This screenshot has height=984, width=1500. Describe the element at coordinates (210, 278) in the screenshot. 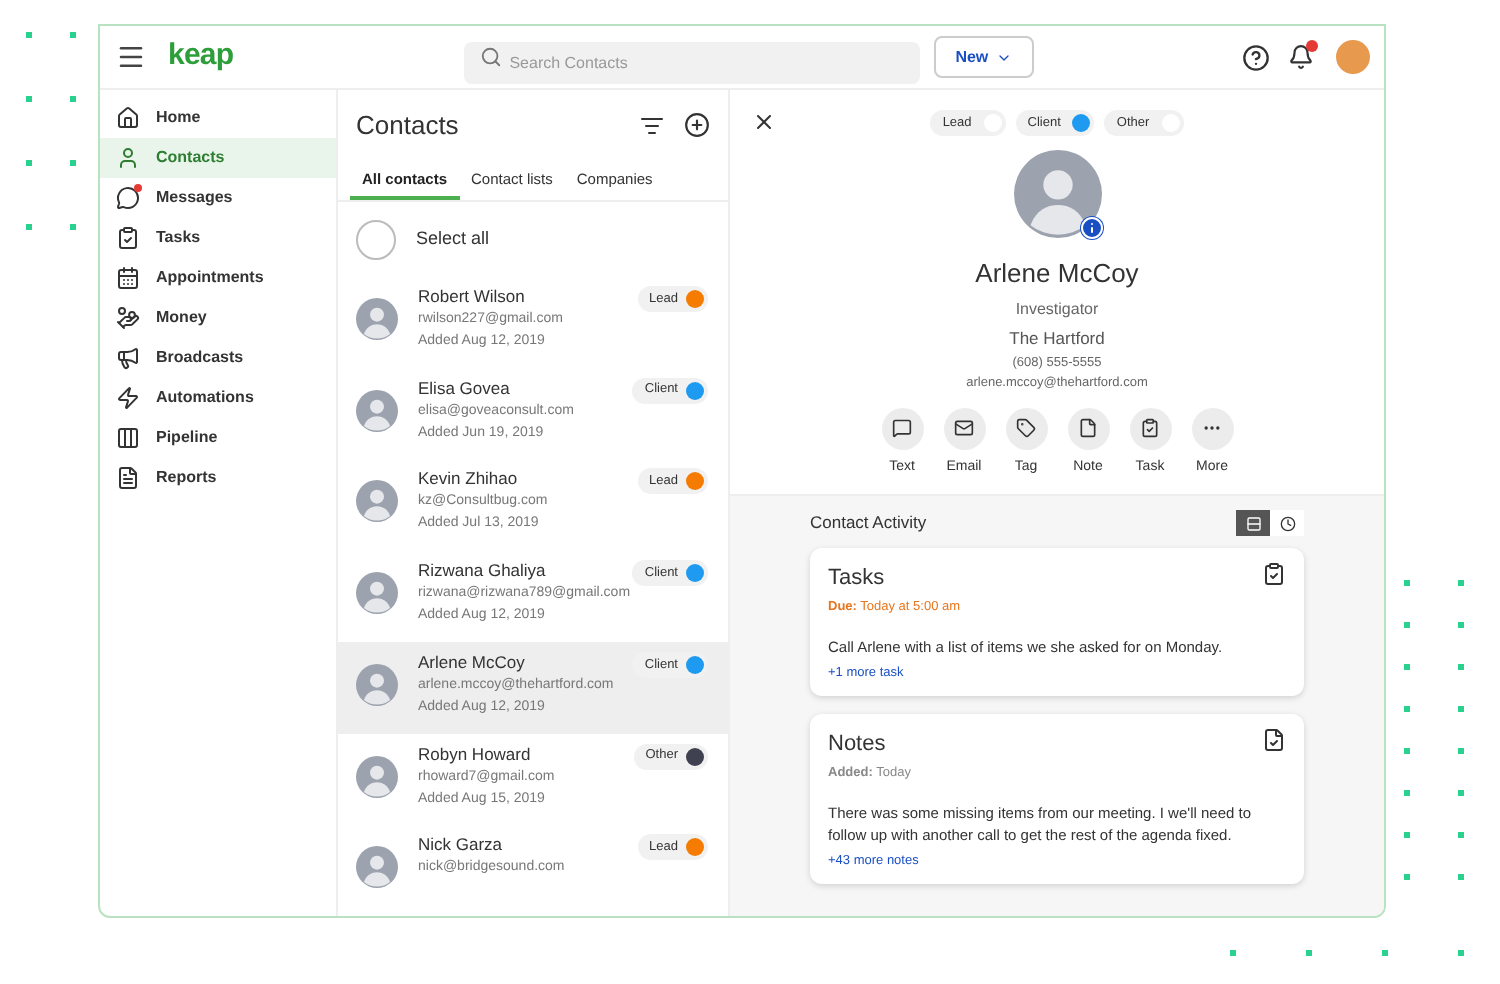

I see `sidebar-label: Appointments` at that location.